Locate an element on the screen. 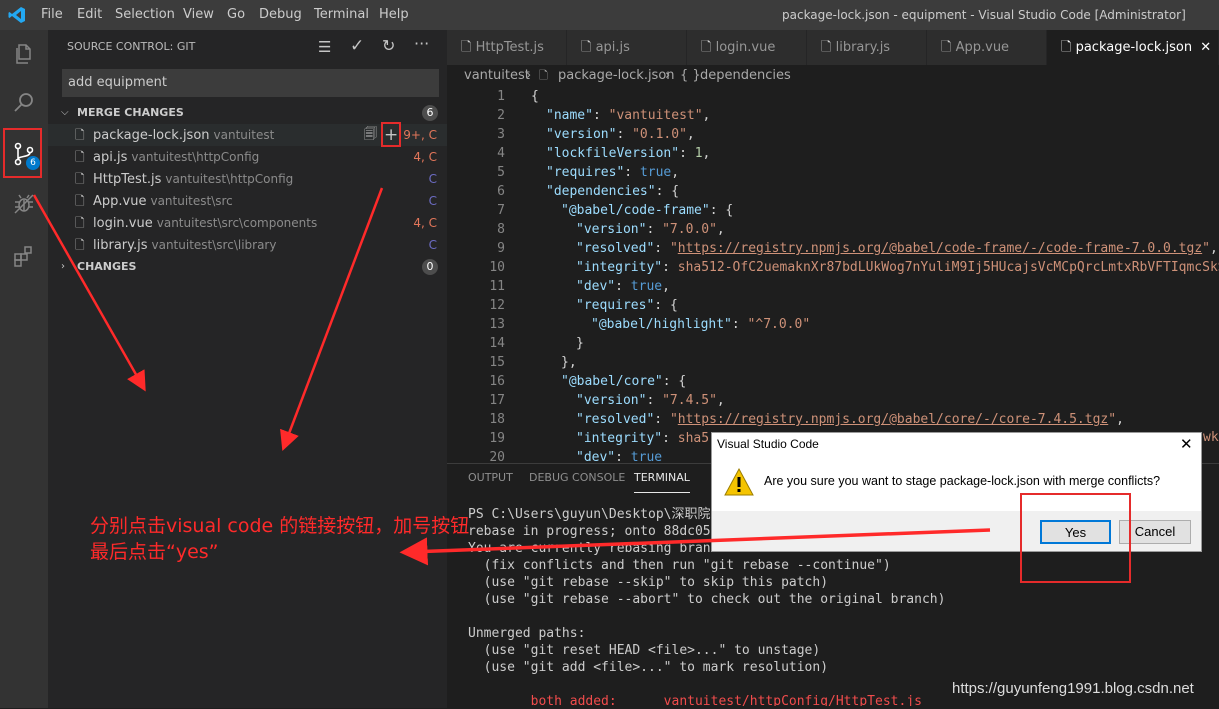 The image size is (1219, 709). arrow-from-plus-button is located at coordinates (332, 319).